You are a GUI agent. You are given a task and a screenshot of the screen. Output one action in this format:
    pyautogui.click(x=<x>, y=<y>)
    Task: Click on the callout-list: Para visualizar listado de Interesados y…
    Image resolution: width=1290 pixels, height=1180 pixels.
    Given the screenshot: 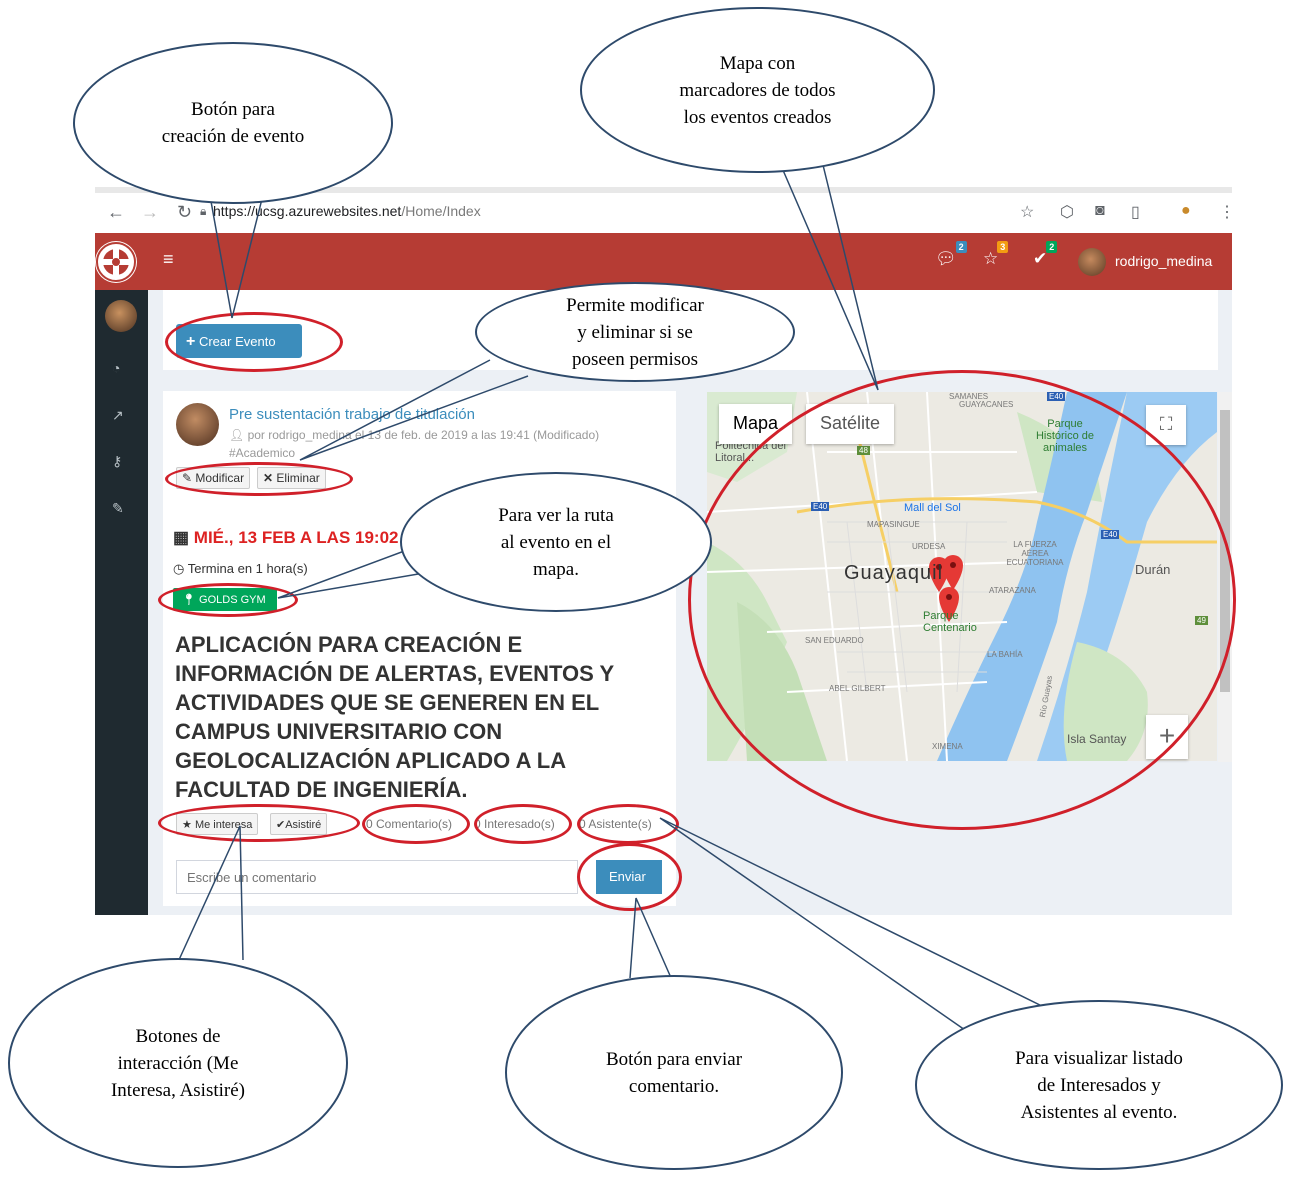 What is the action you would take?
    pyautogui.click(x=1099, y=1085)
    